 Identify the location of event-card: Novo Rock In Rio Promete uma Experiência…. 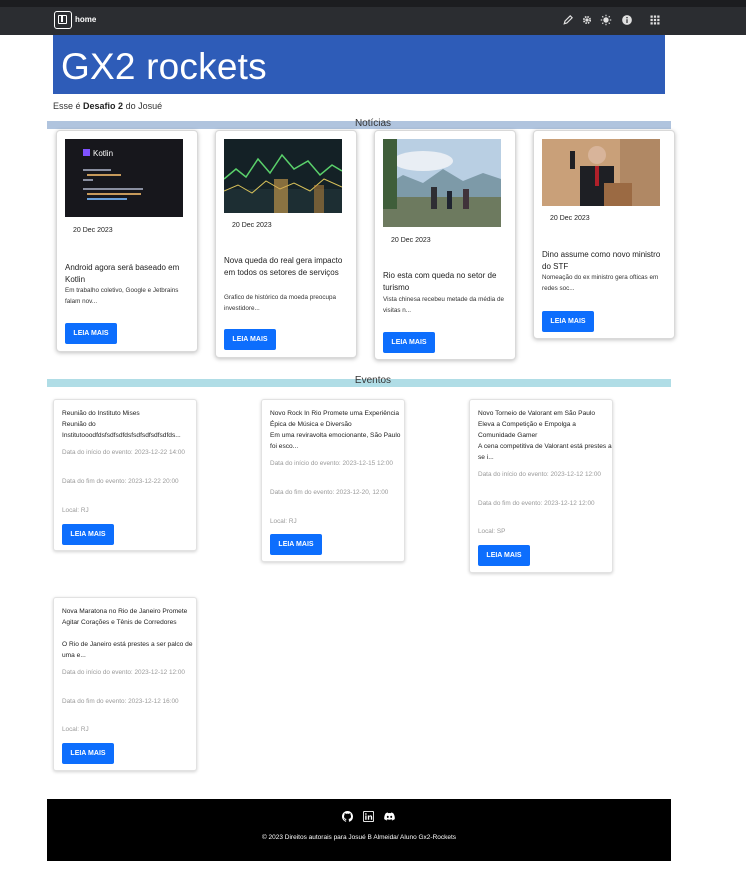
(333, 480).